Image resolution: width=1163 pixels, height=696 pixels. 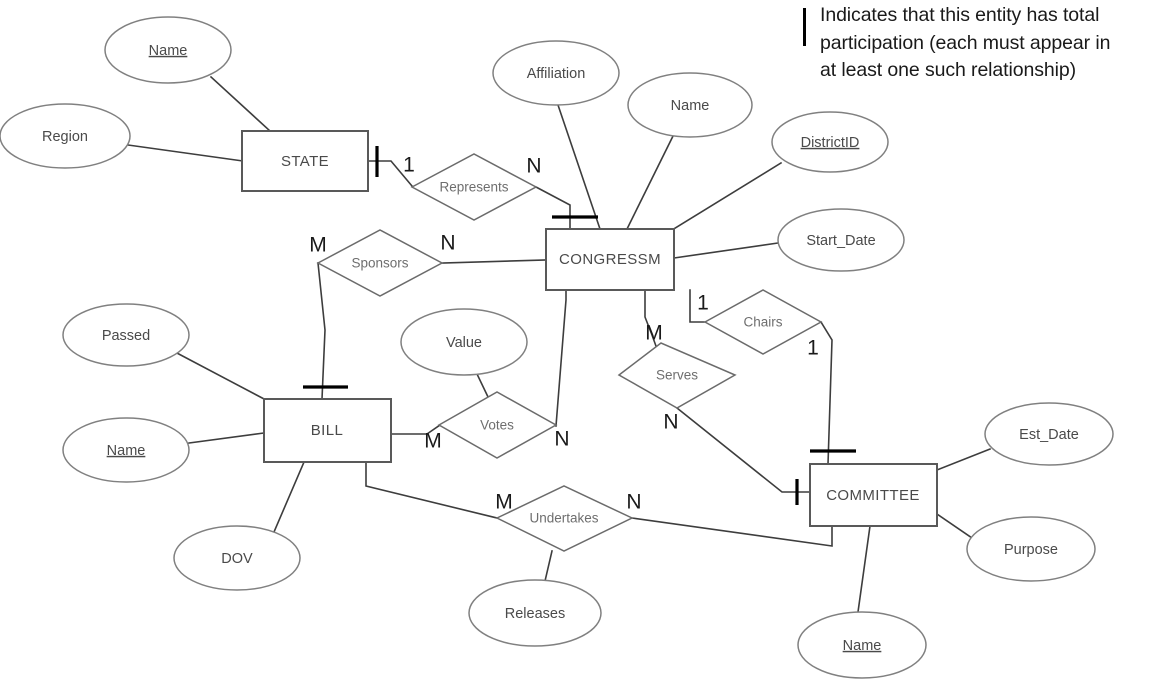 What do you see at coordinates (732, 532) in the screenshot?
I see `edge-undertakes-committee` at bounding box center [732, 532].